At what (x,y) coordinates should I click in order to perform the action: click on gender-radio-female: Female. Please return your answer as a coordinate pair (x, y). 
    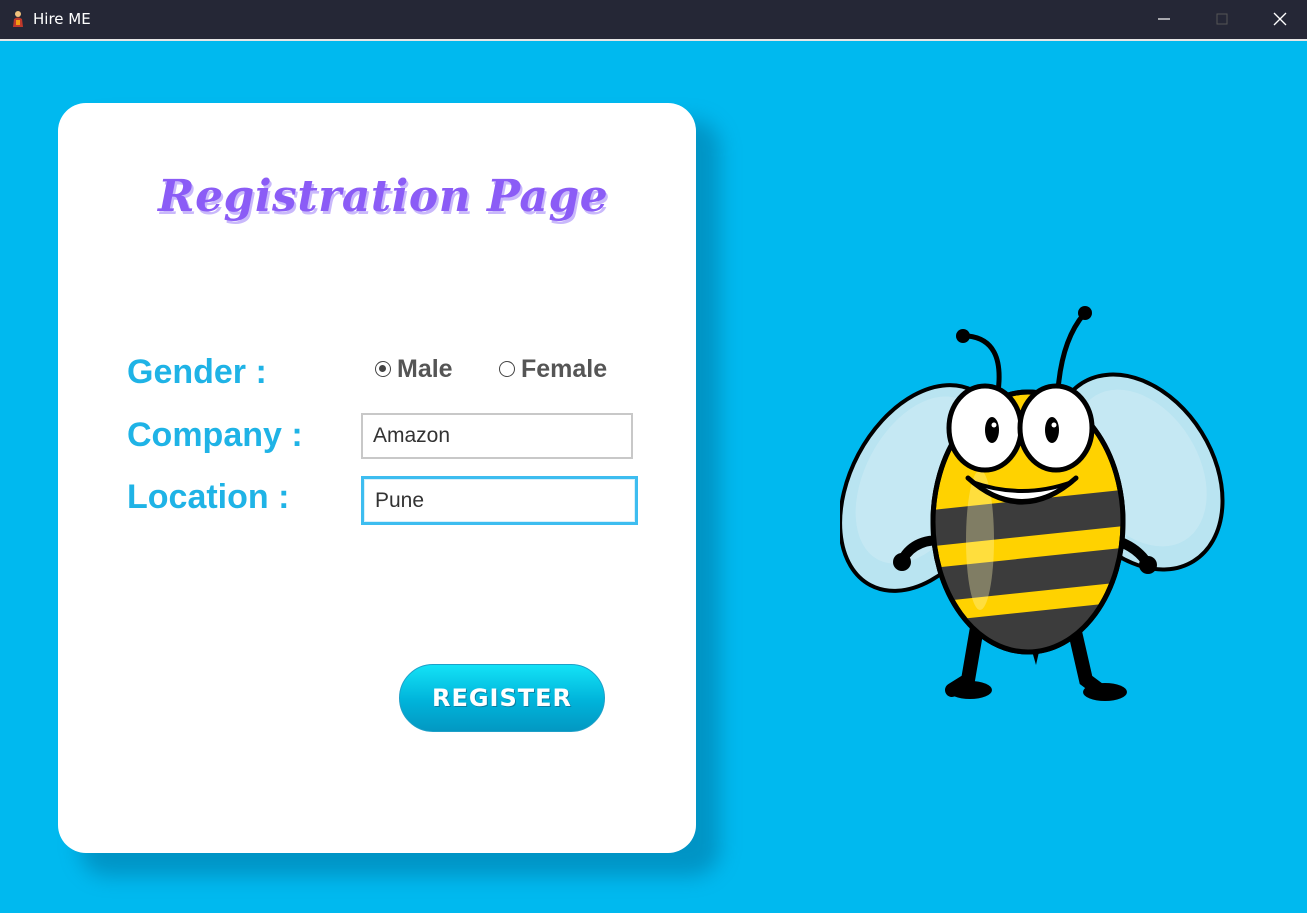
    Looking at the image, I should click on (553, 369).